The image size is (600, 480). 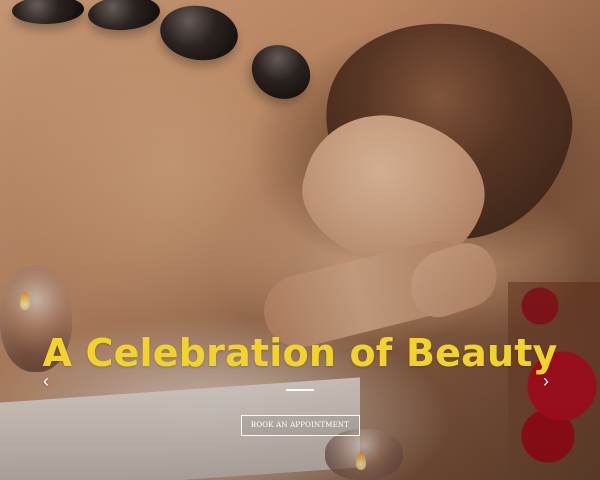 What do you see at coordinates (300, 390) in the screenshot?
I see `title-divider` at bounding box center [300, 390].